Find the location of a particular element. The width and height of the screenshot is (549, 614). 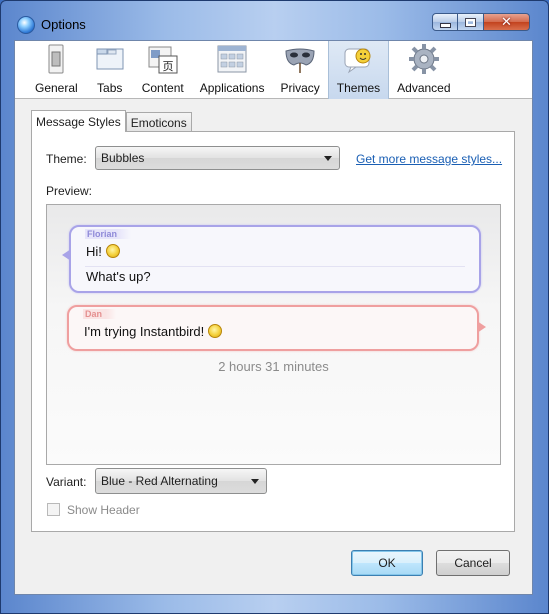

ok-button: OK is located at coordinates (387, 563).